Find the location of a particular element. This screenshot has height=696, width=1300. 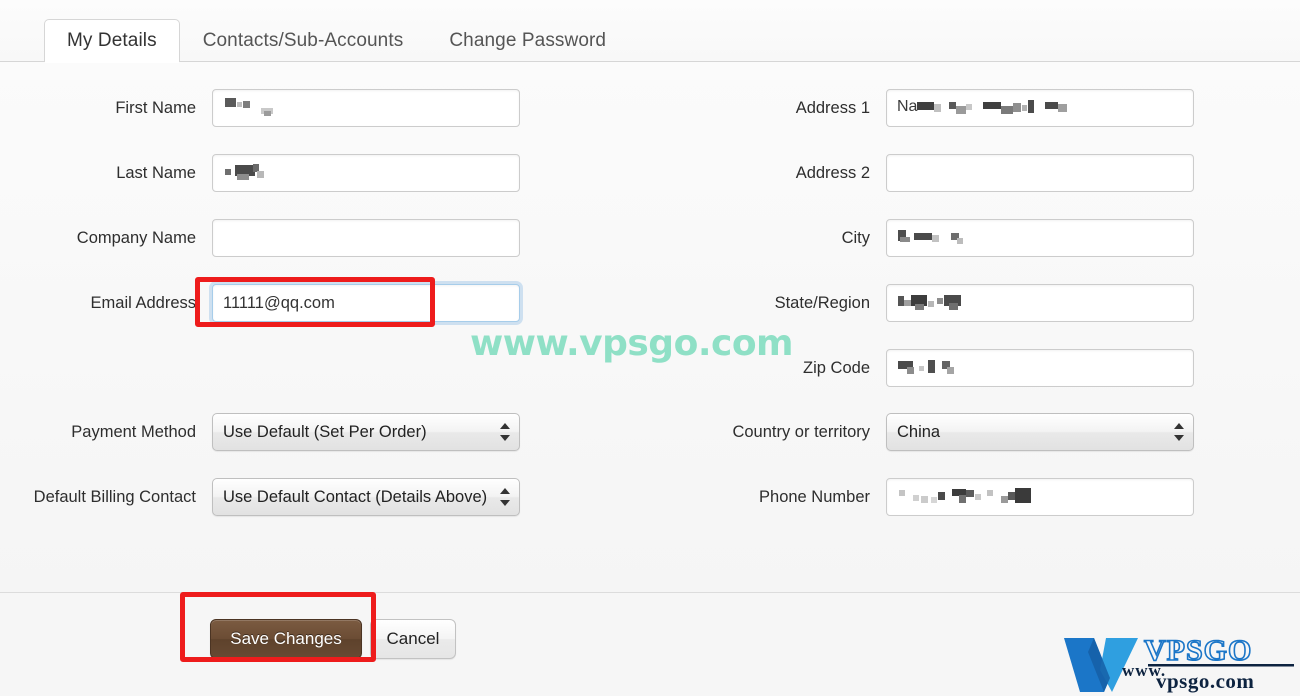

last-name-input is located at coordinates (366, 173).